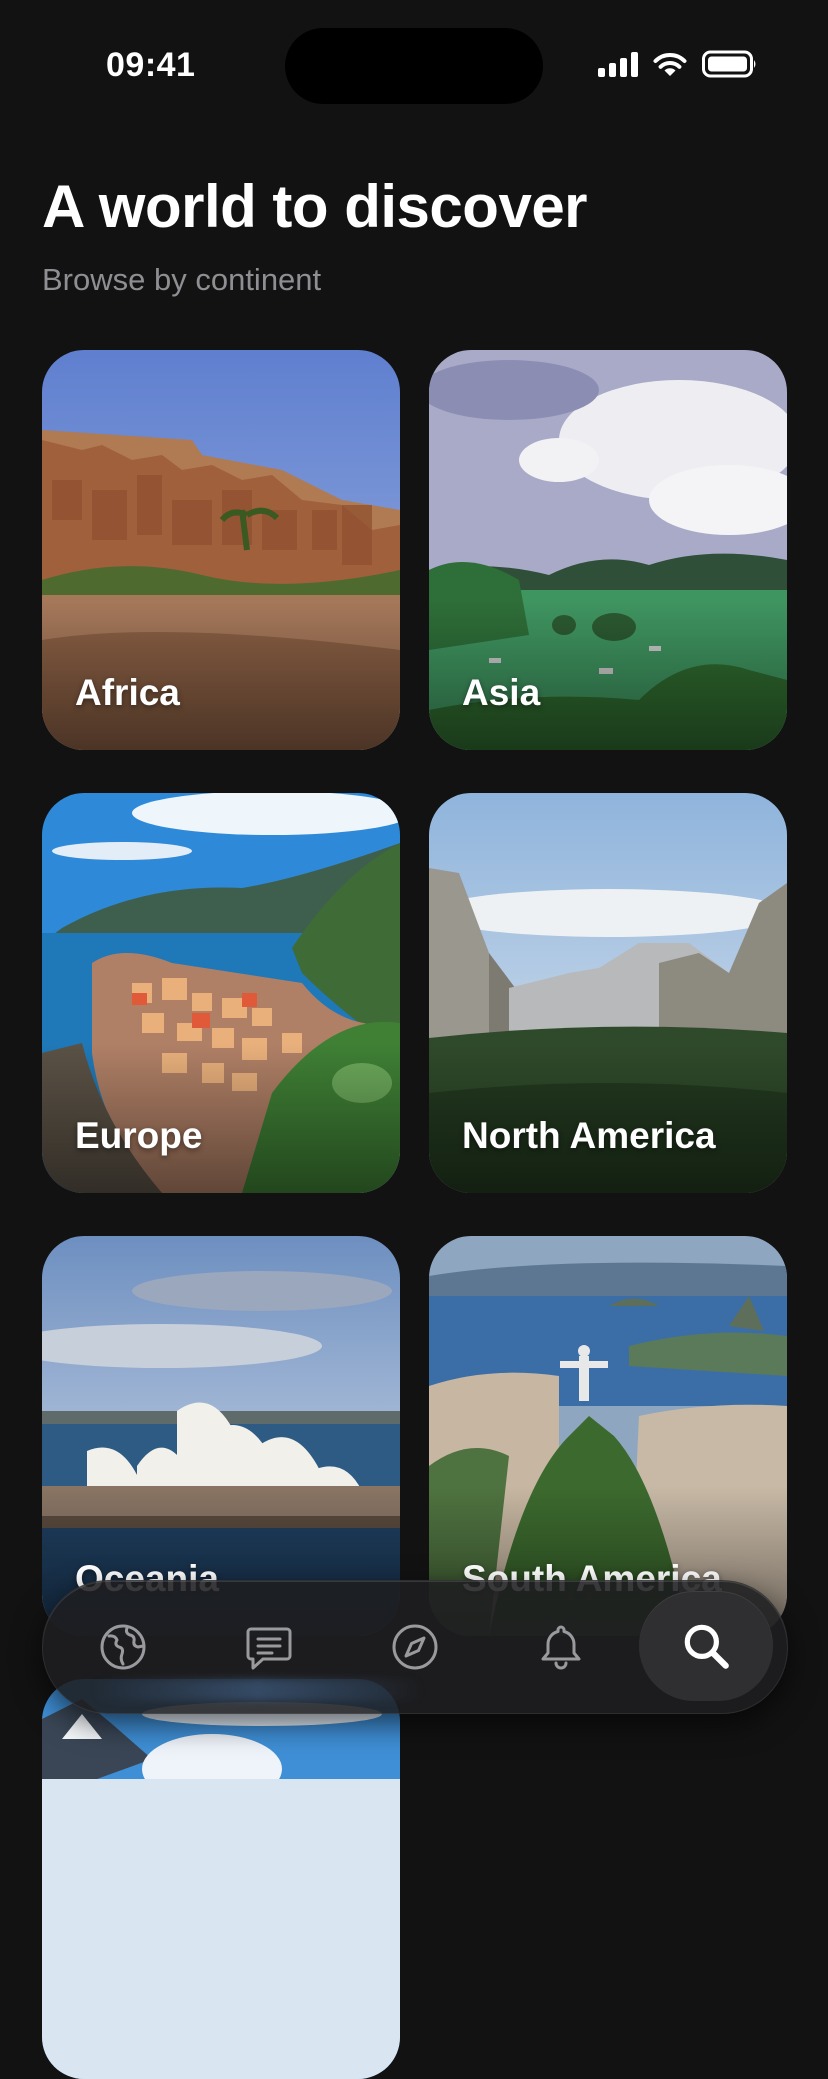 This screenshot has height=2079, width=828. I want to click on tab-bar, so click(415, 1647).